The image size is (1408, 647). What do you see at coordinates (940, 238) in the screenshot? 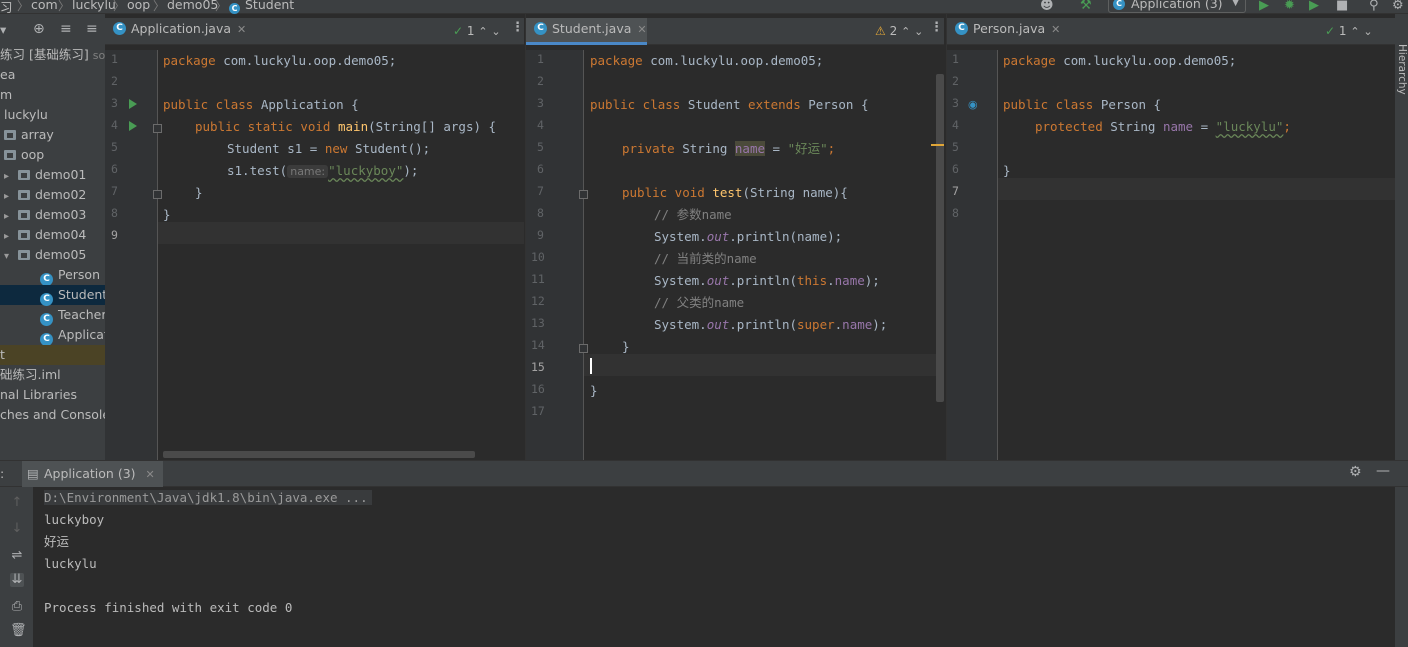
I see `vertical-scrollbar` at bounding box center [940, 238].